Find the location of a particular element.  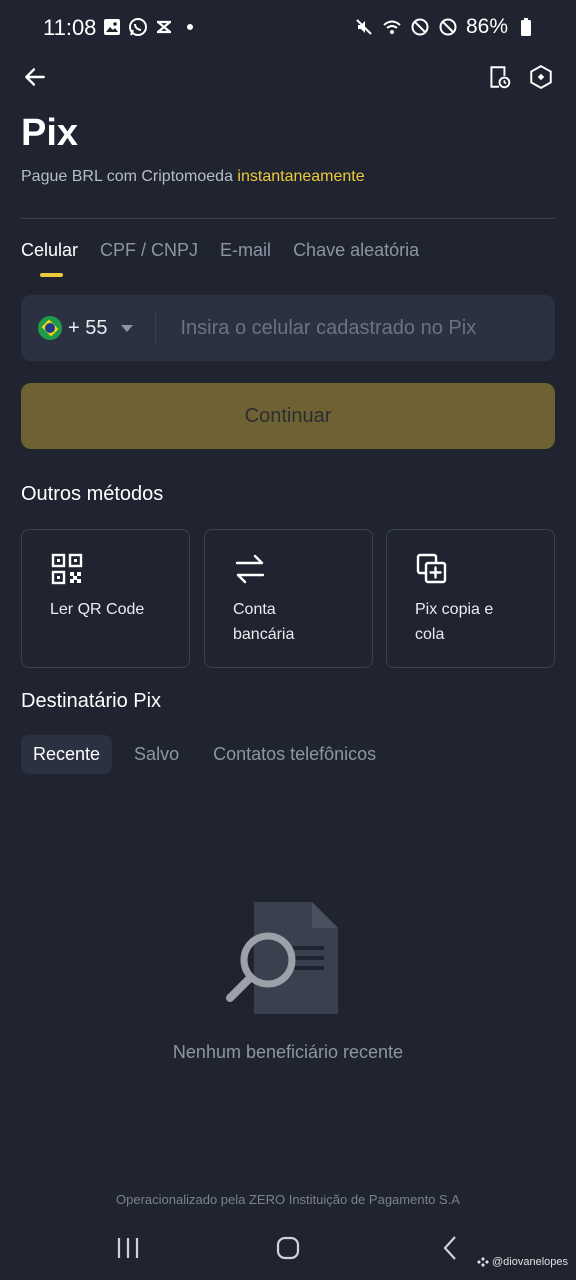

other-methods-title: Outros métodos is located at coordinates (92, 494).